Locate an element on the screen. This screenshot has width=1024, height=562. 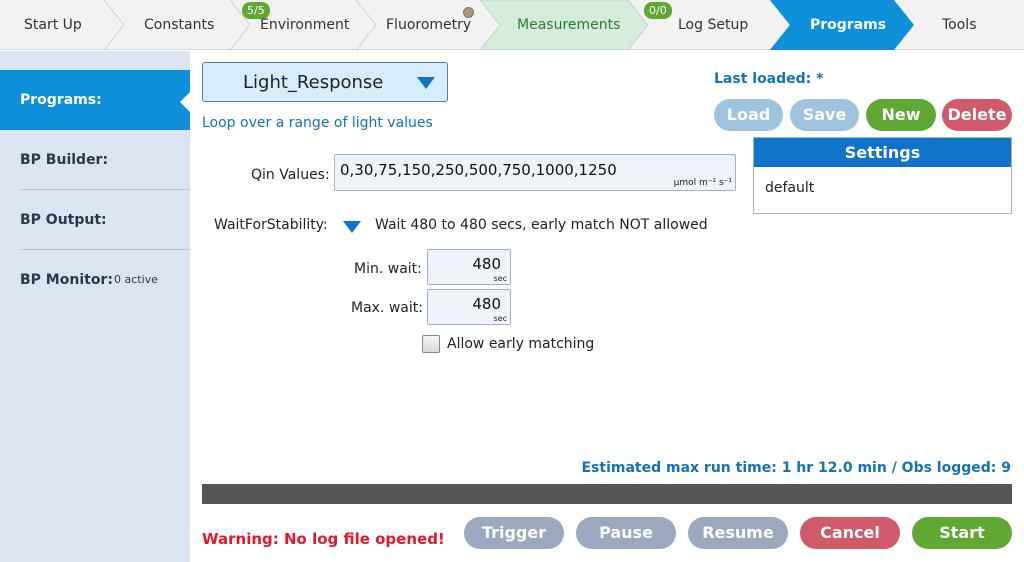
sidebar-item-bp-monitor: BP Monitor: 0 active is located at coordinates (95, 280).